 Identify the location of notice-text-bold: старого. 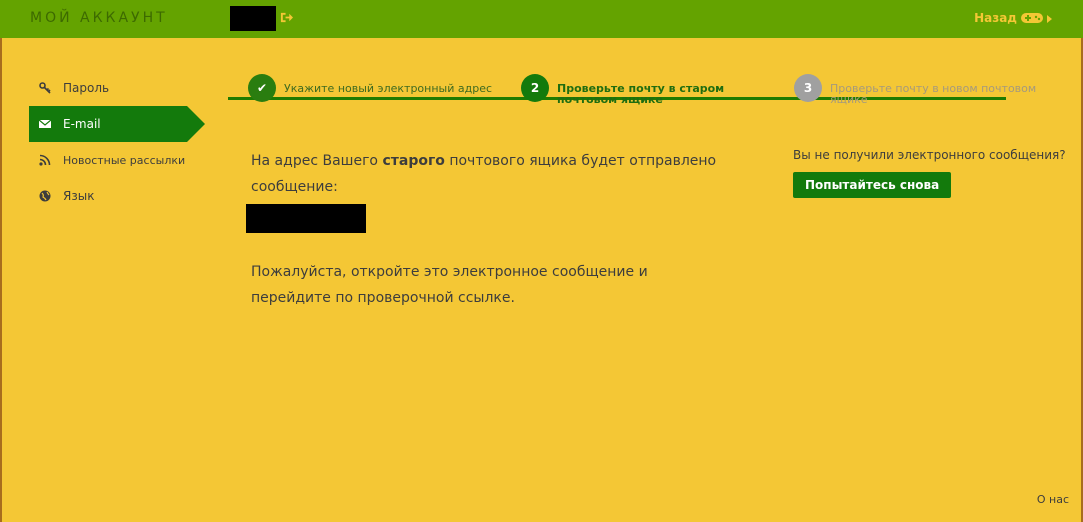
(413, 161).